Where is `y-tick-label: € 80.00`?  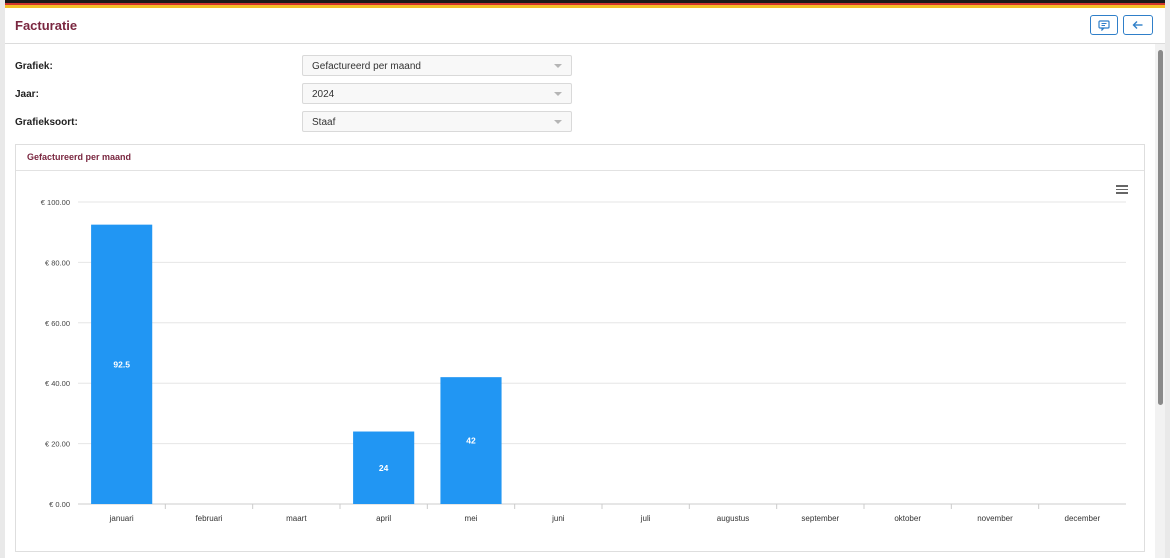 y-tick-label: € 80.00 is located at coordinates (57, 262).